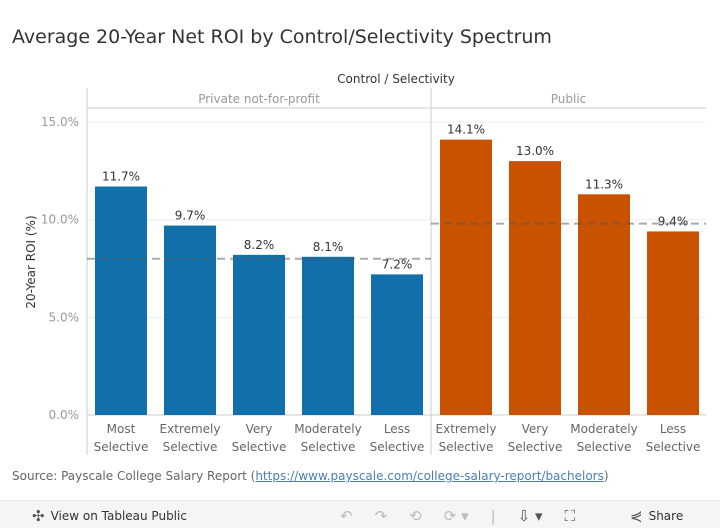  What do you see at coordinates (604, 184) in the screenshot?
I see `data-label: 11.3%` at bounding box center [604, 184].